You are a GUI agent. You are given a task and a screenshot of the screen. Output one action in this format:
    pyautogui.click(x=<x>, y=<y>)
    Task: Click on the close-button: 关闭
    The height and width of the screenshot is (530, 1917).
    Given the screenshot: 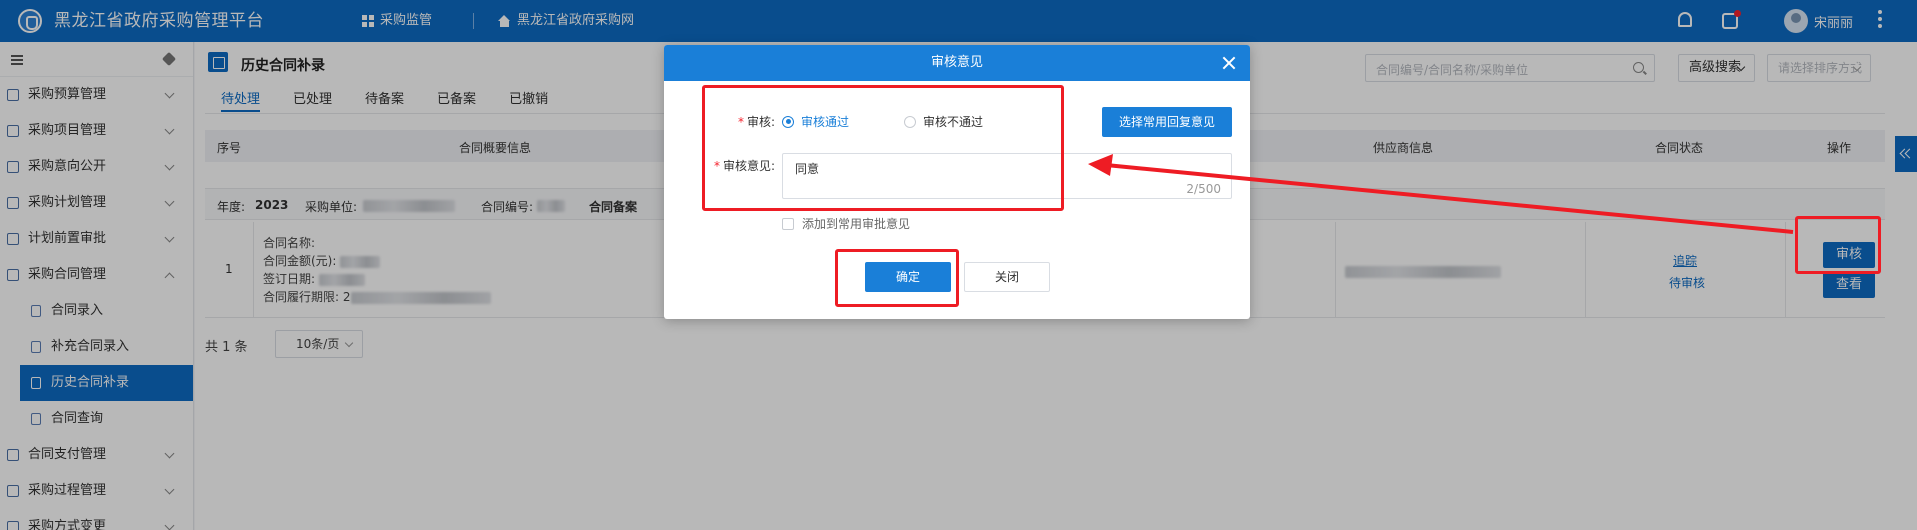 What is the action you would take?
    pyautogui.click(x=1007, y=277)
    